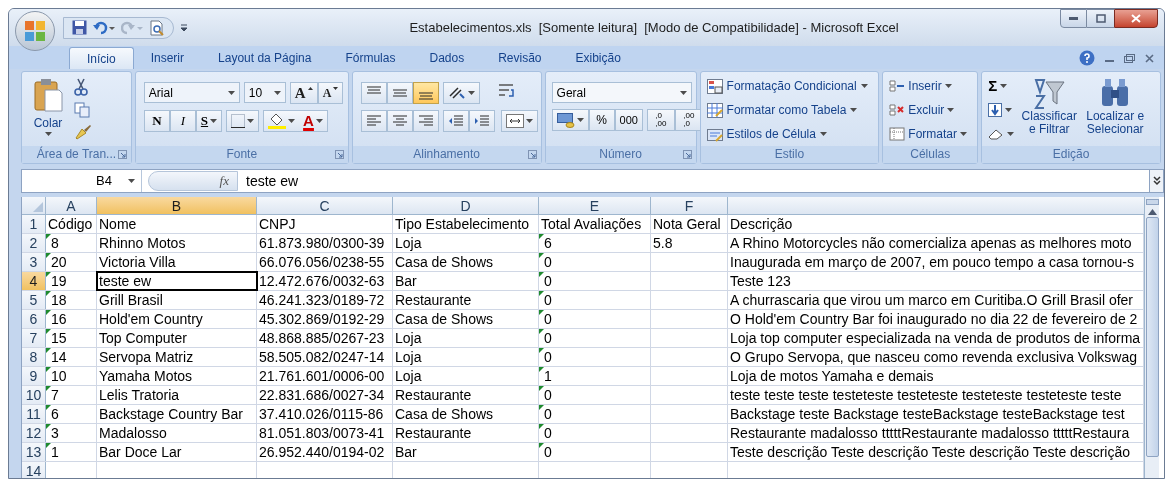 This screenshot has width=1165, height=479. What do you see at coordinates (34, 224) in the screenshot?
I see `row-header: 1` at bounding box center [34, 224].